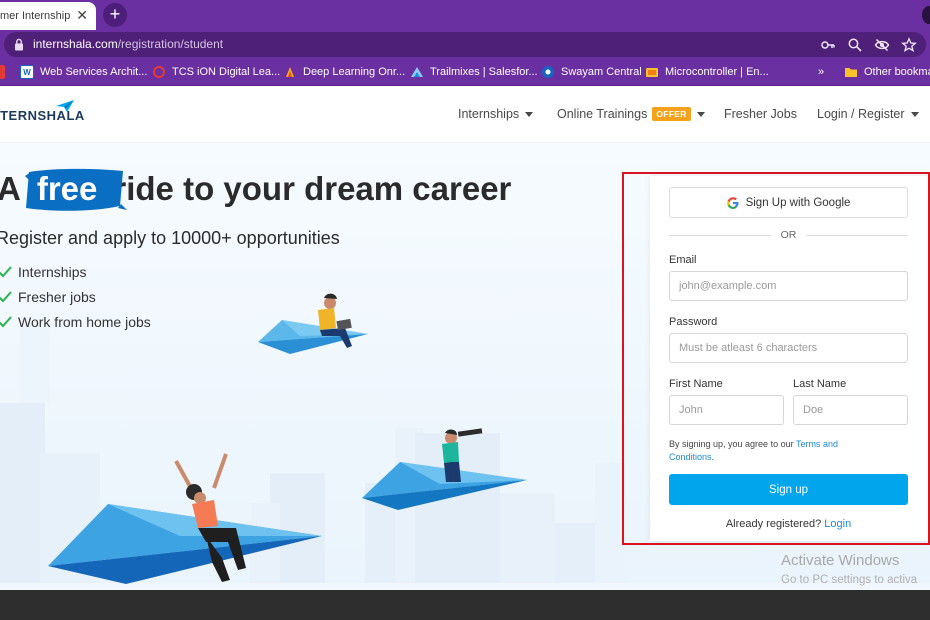 The image size is (930, 620). I want to click on terms-link-part2: Conditions, so click(690, 457).